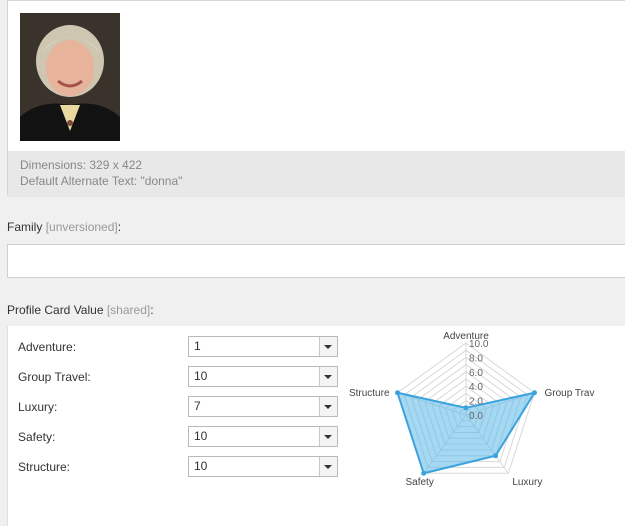 This screenshot has height=526, width=625. What do you see at coordinates (201, 376) in the screenshot?
I see `group-travel-value: 10` at bounding box center [201, 376].